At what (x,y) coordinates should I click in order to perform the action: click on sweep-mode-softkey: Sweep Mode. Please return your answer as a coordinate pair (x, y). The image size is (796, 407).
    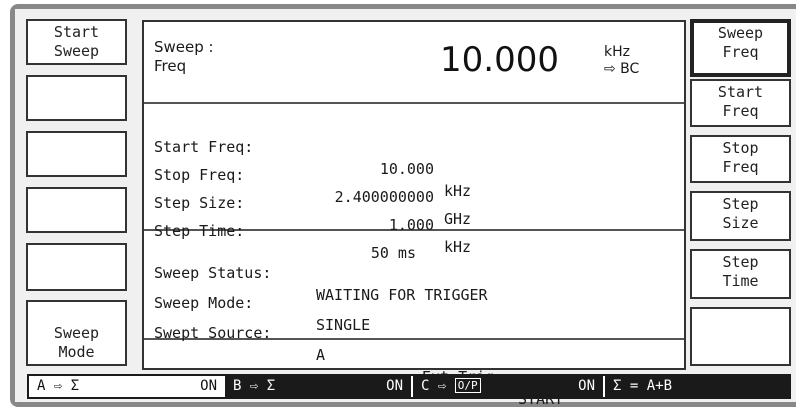
    Looking at the image, I should click on (76, 333).